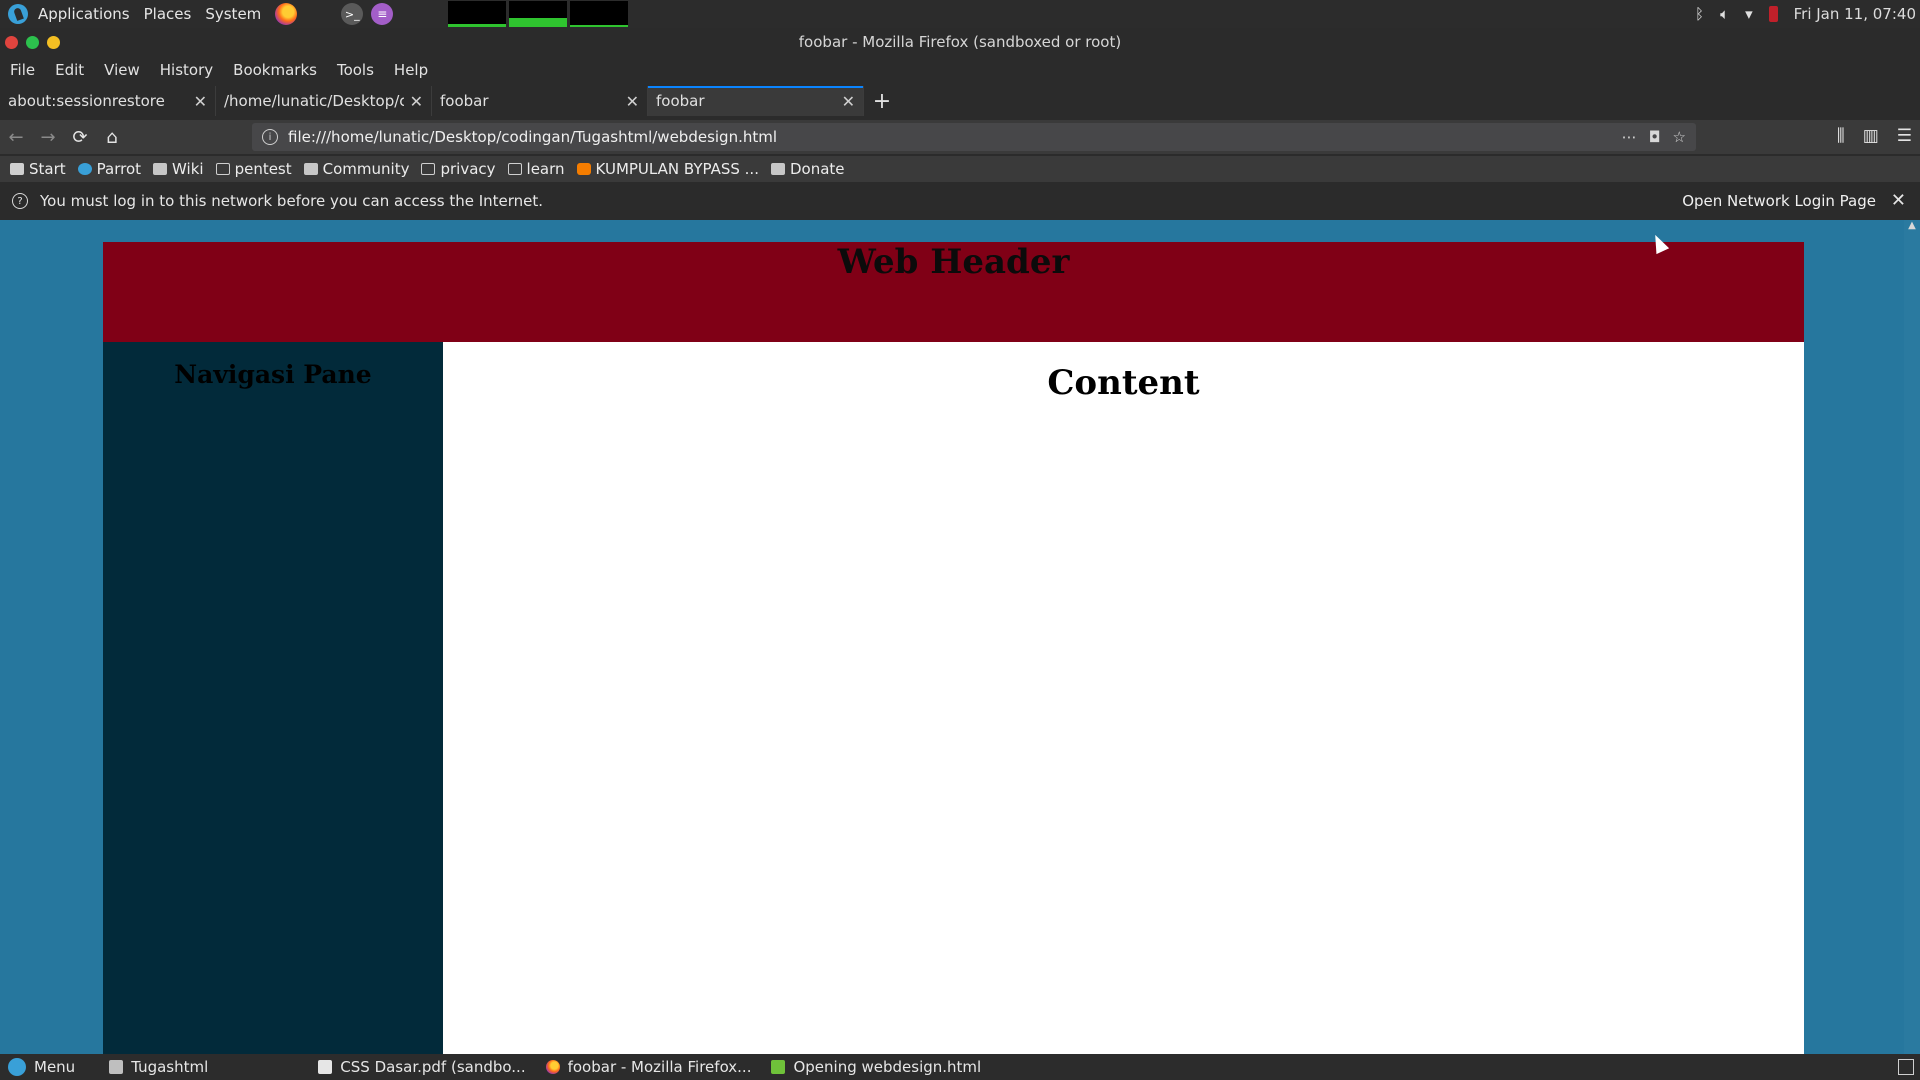 This screenshot has height=1080, width=1920. Describe the element at coordinates (458, 169) in the screenshot. I see `bookmark-folder-privacy: privacy` at that location.